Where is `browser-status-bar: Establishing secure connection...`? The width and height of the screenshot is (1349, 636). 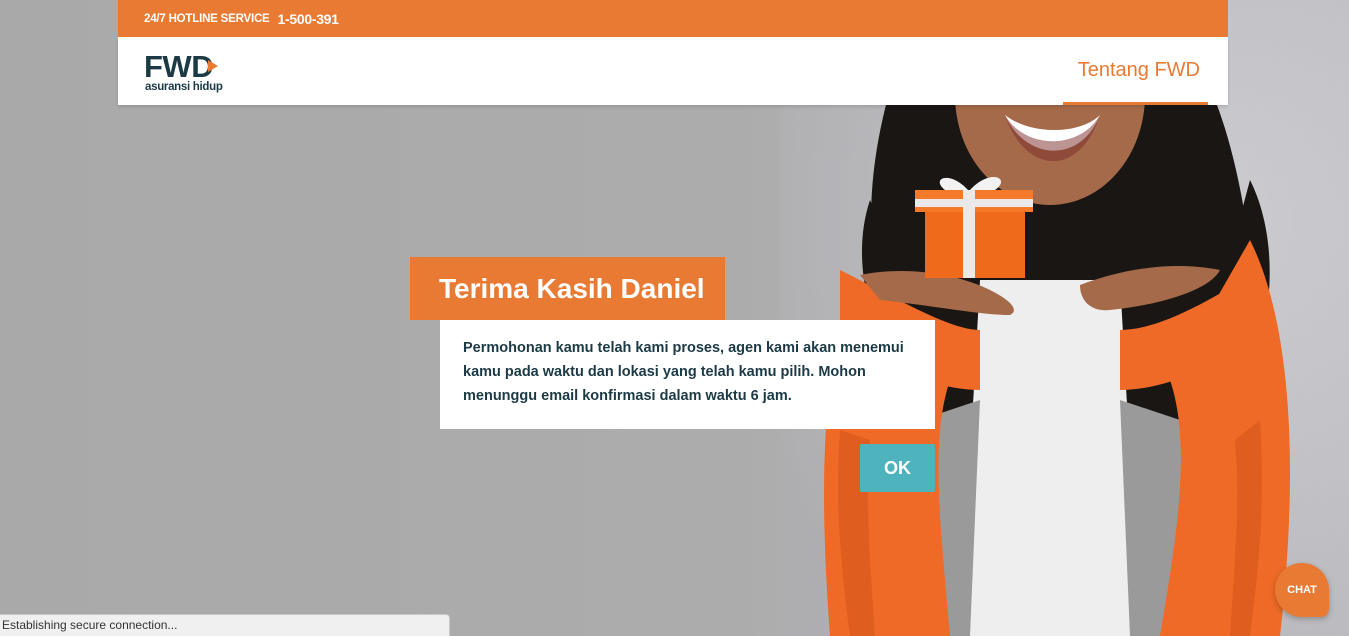 browser-status-bar: Establishing secure connection... is located at coordinates (225, 625).